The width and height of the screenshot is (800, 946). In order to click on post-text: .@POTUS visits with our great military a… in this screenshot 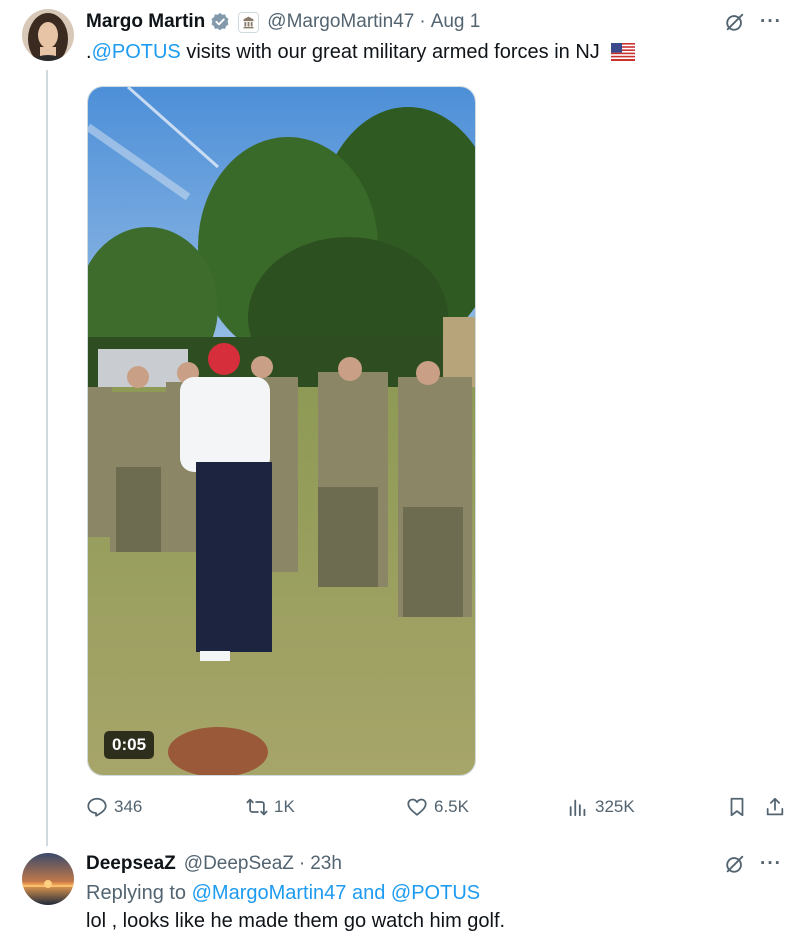, I will do `click(434, 52)`.